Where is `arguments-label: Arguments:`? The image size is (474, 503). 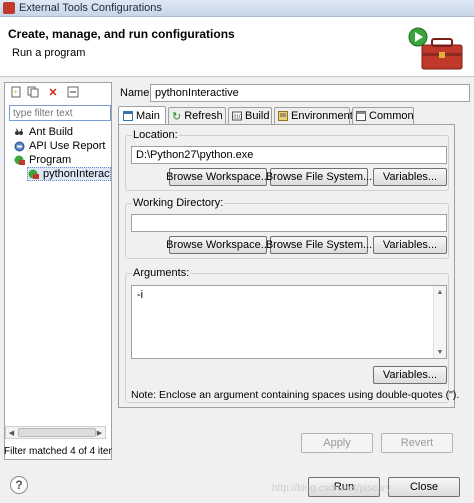 arguments-label: Arguments: is located at coordinates (161, 273).